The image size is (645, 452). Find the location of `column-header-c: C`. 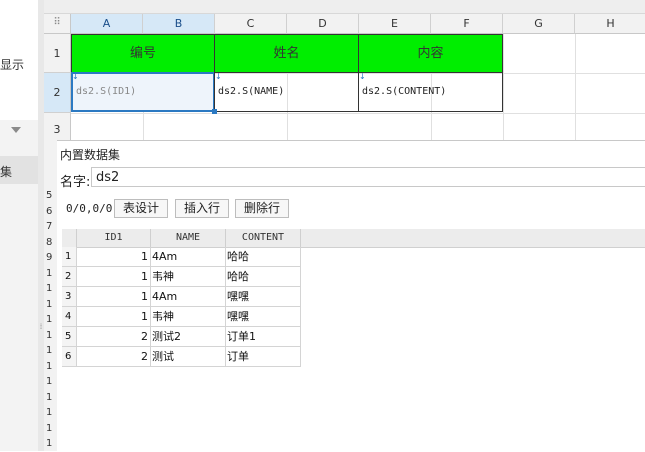

column-header-c: C is located at coordinates (251, 24).